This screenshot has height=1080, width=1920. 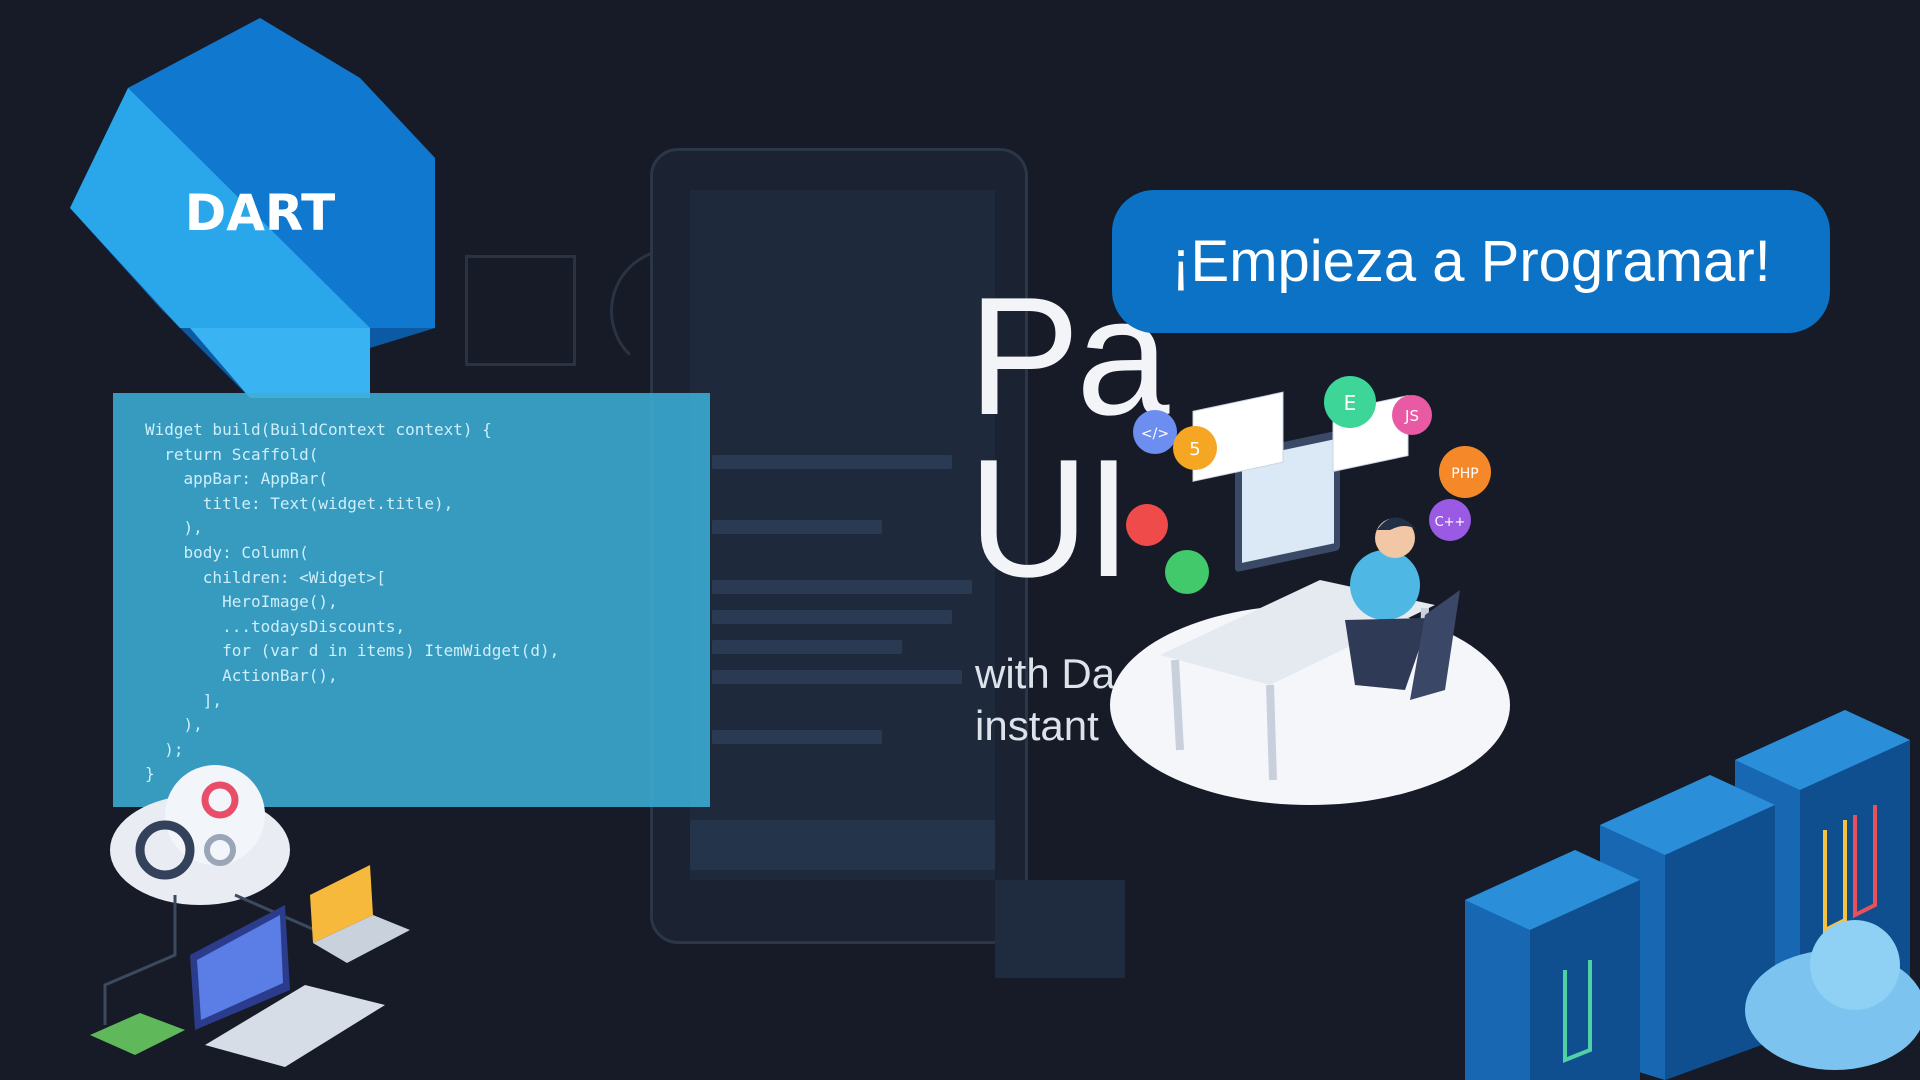 What do you see at coordinates (250, 916) in the screenshot?
I see `cloud-network-icon` at bounding box center [250, 916].